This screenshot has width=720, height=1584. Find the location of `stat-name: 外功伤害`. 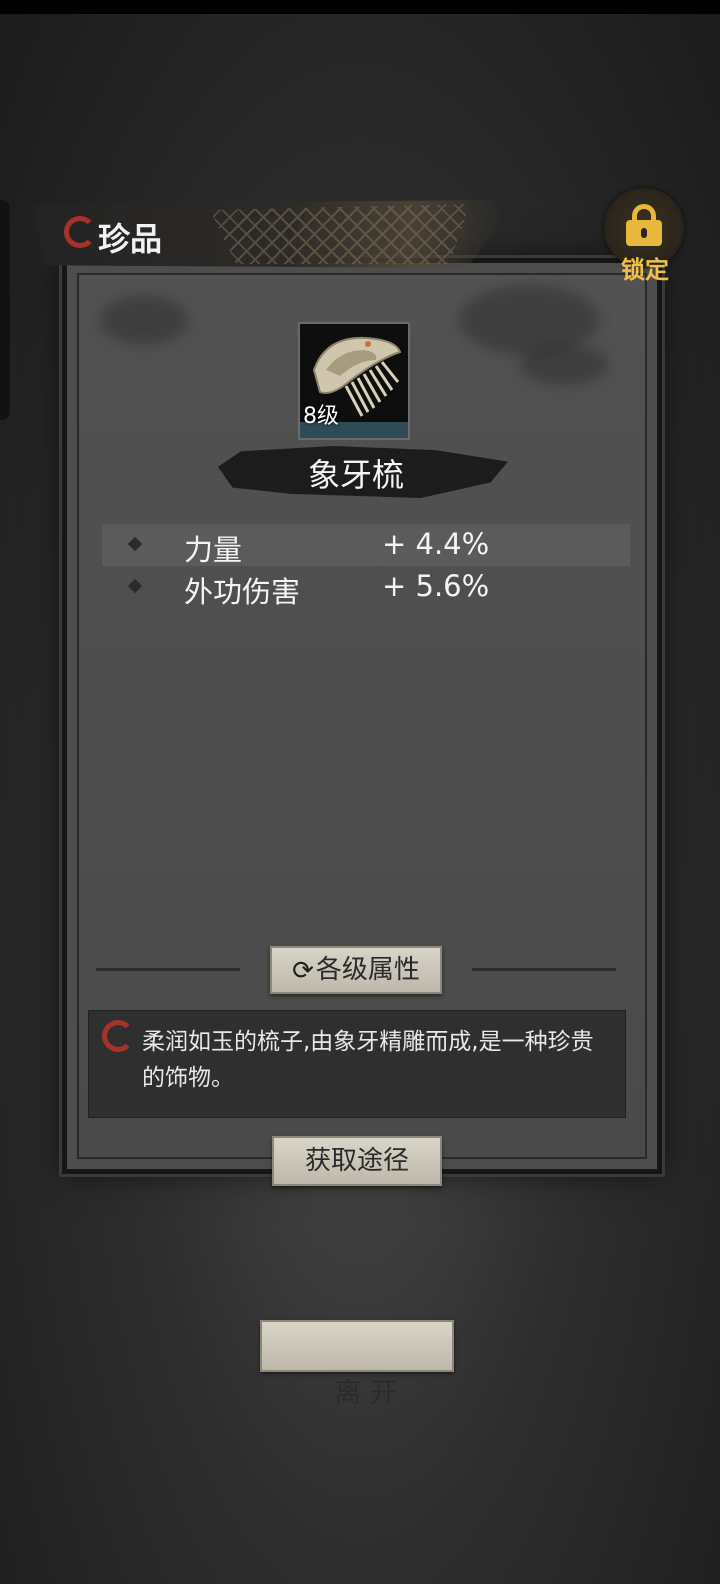

stat-name: 外功伤害 is located at coordinates (242, 592).